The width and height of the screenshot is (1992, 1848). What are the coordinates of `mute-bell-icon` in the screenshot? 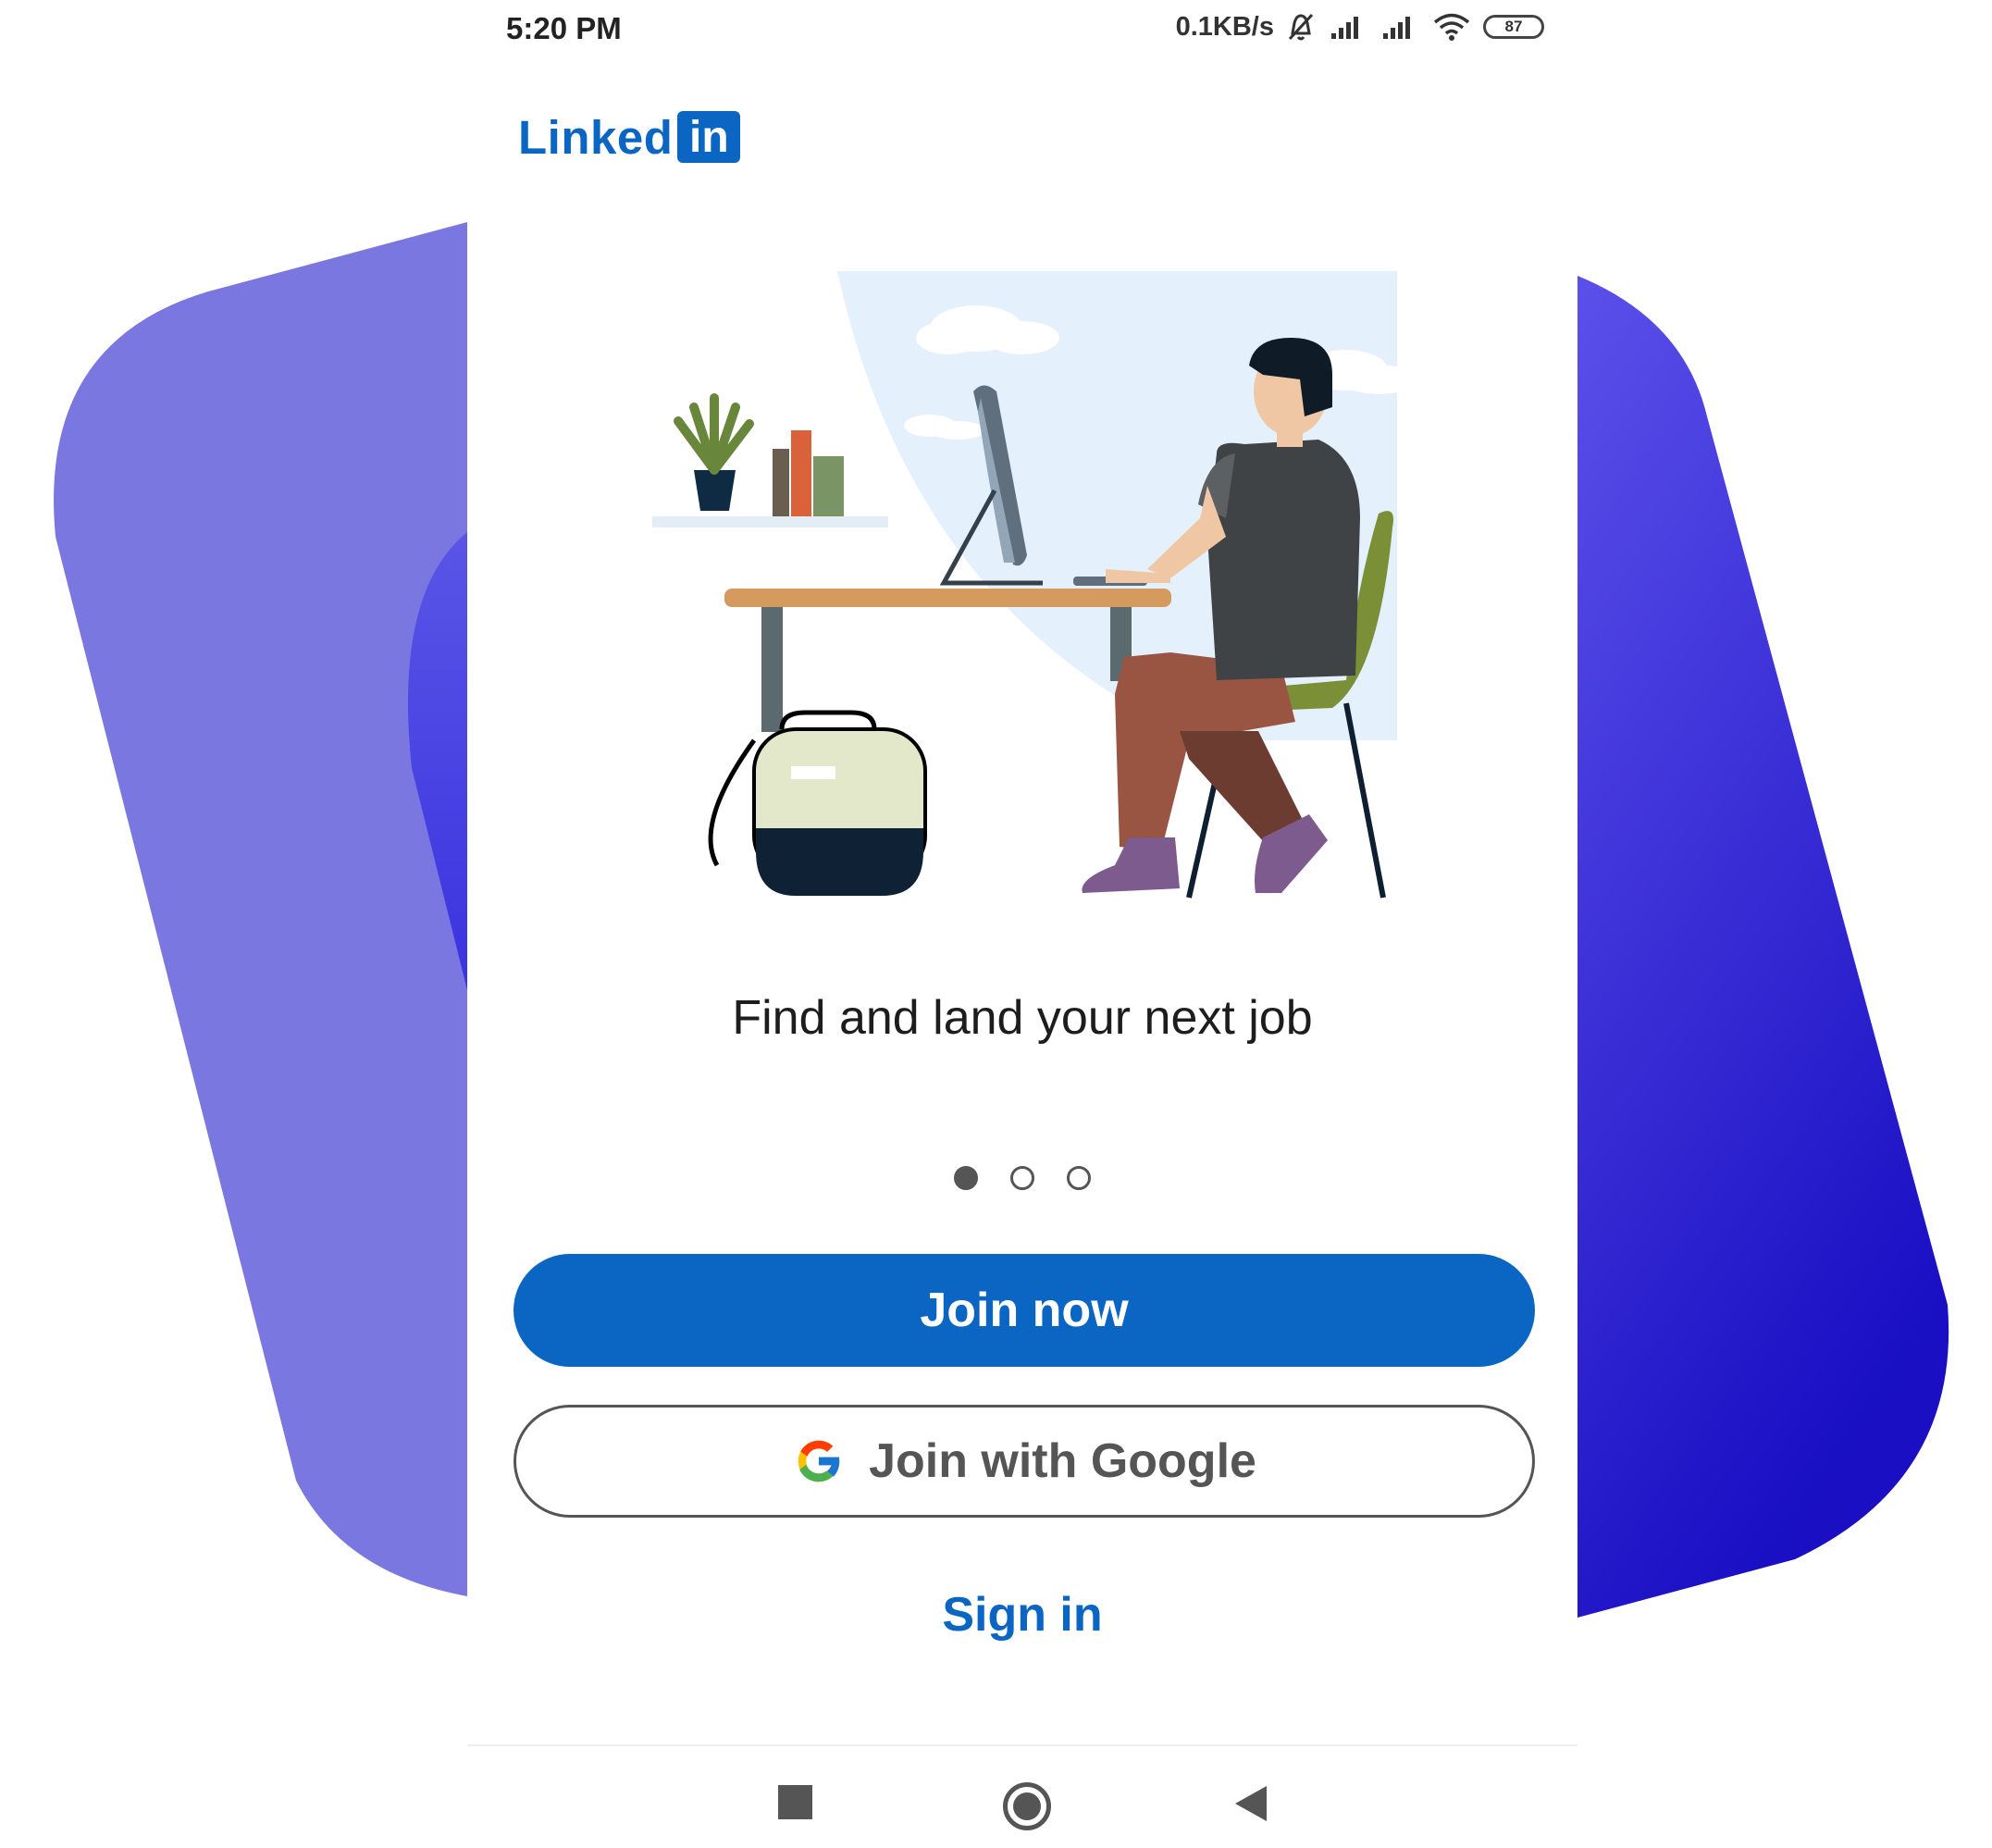 It's located at (1301, 27).